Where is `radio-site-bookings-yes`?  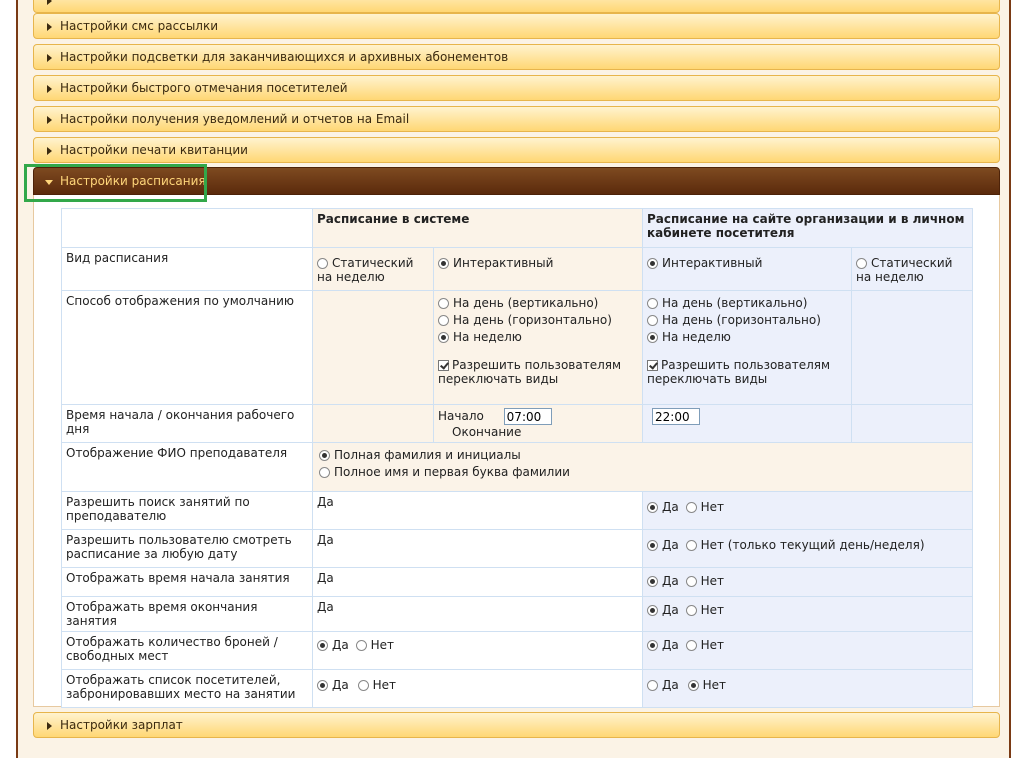 radio-site-bookings-yes is located at coordinates (653, 645).